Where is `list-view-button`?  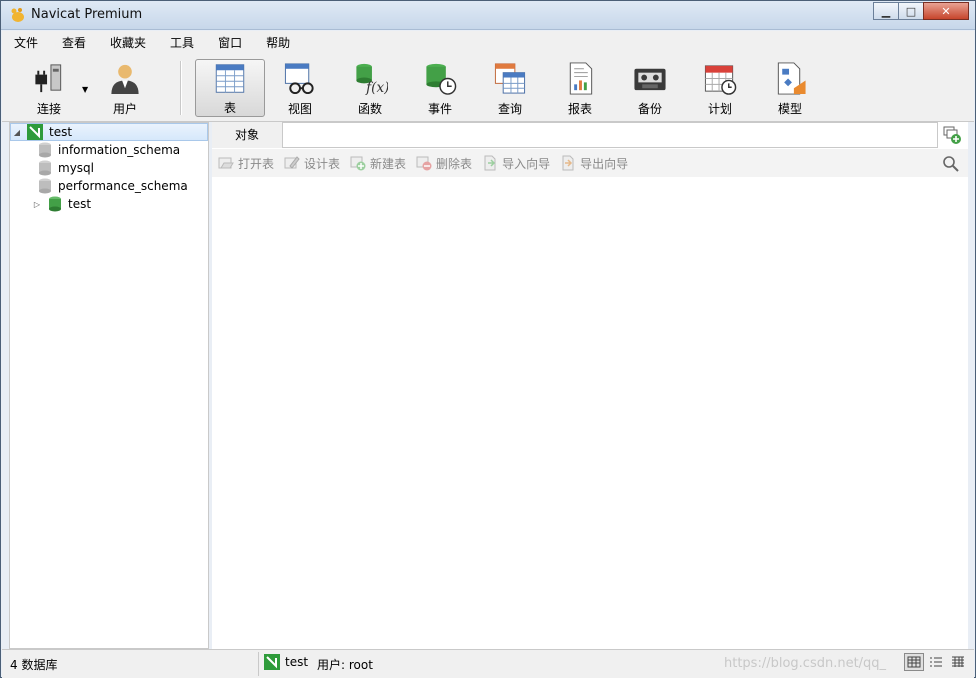
list-view-button is located at coordinates (936, 662).